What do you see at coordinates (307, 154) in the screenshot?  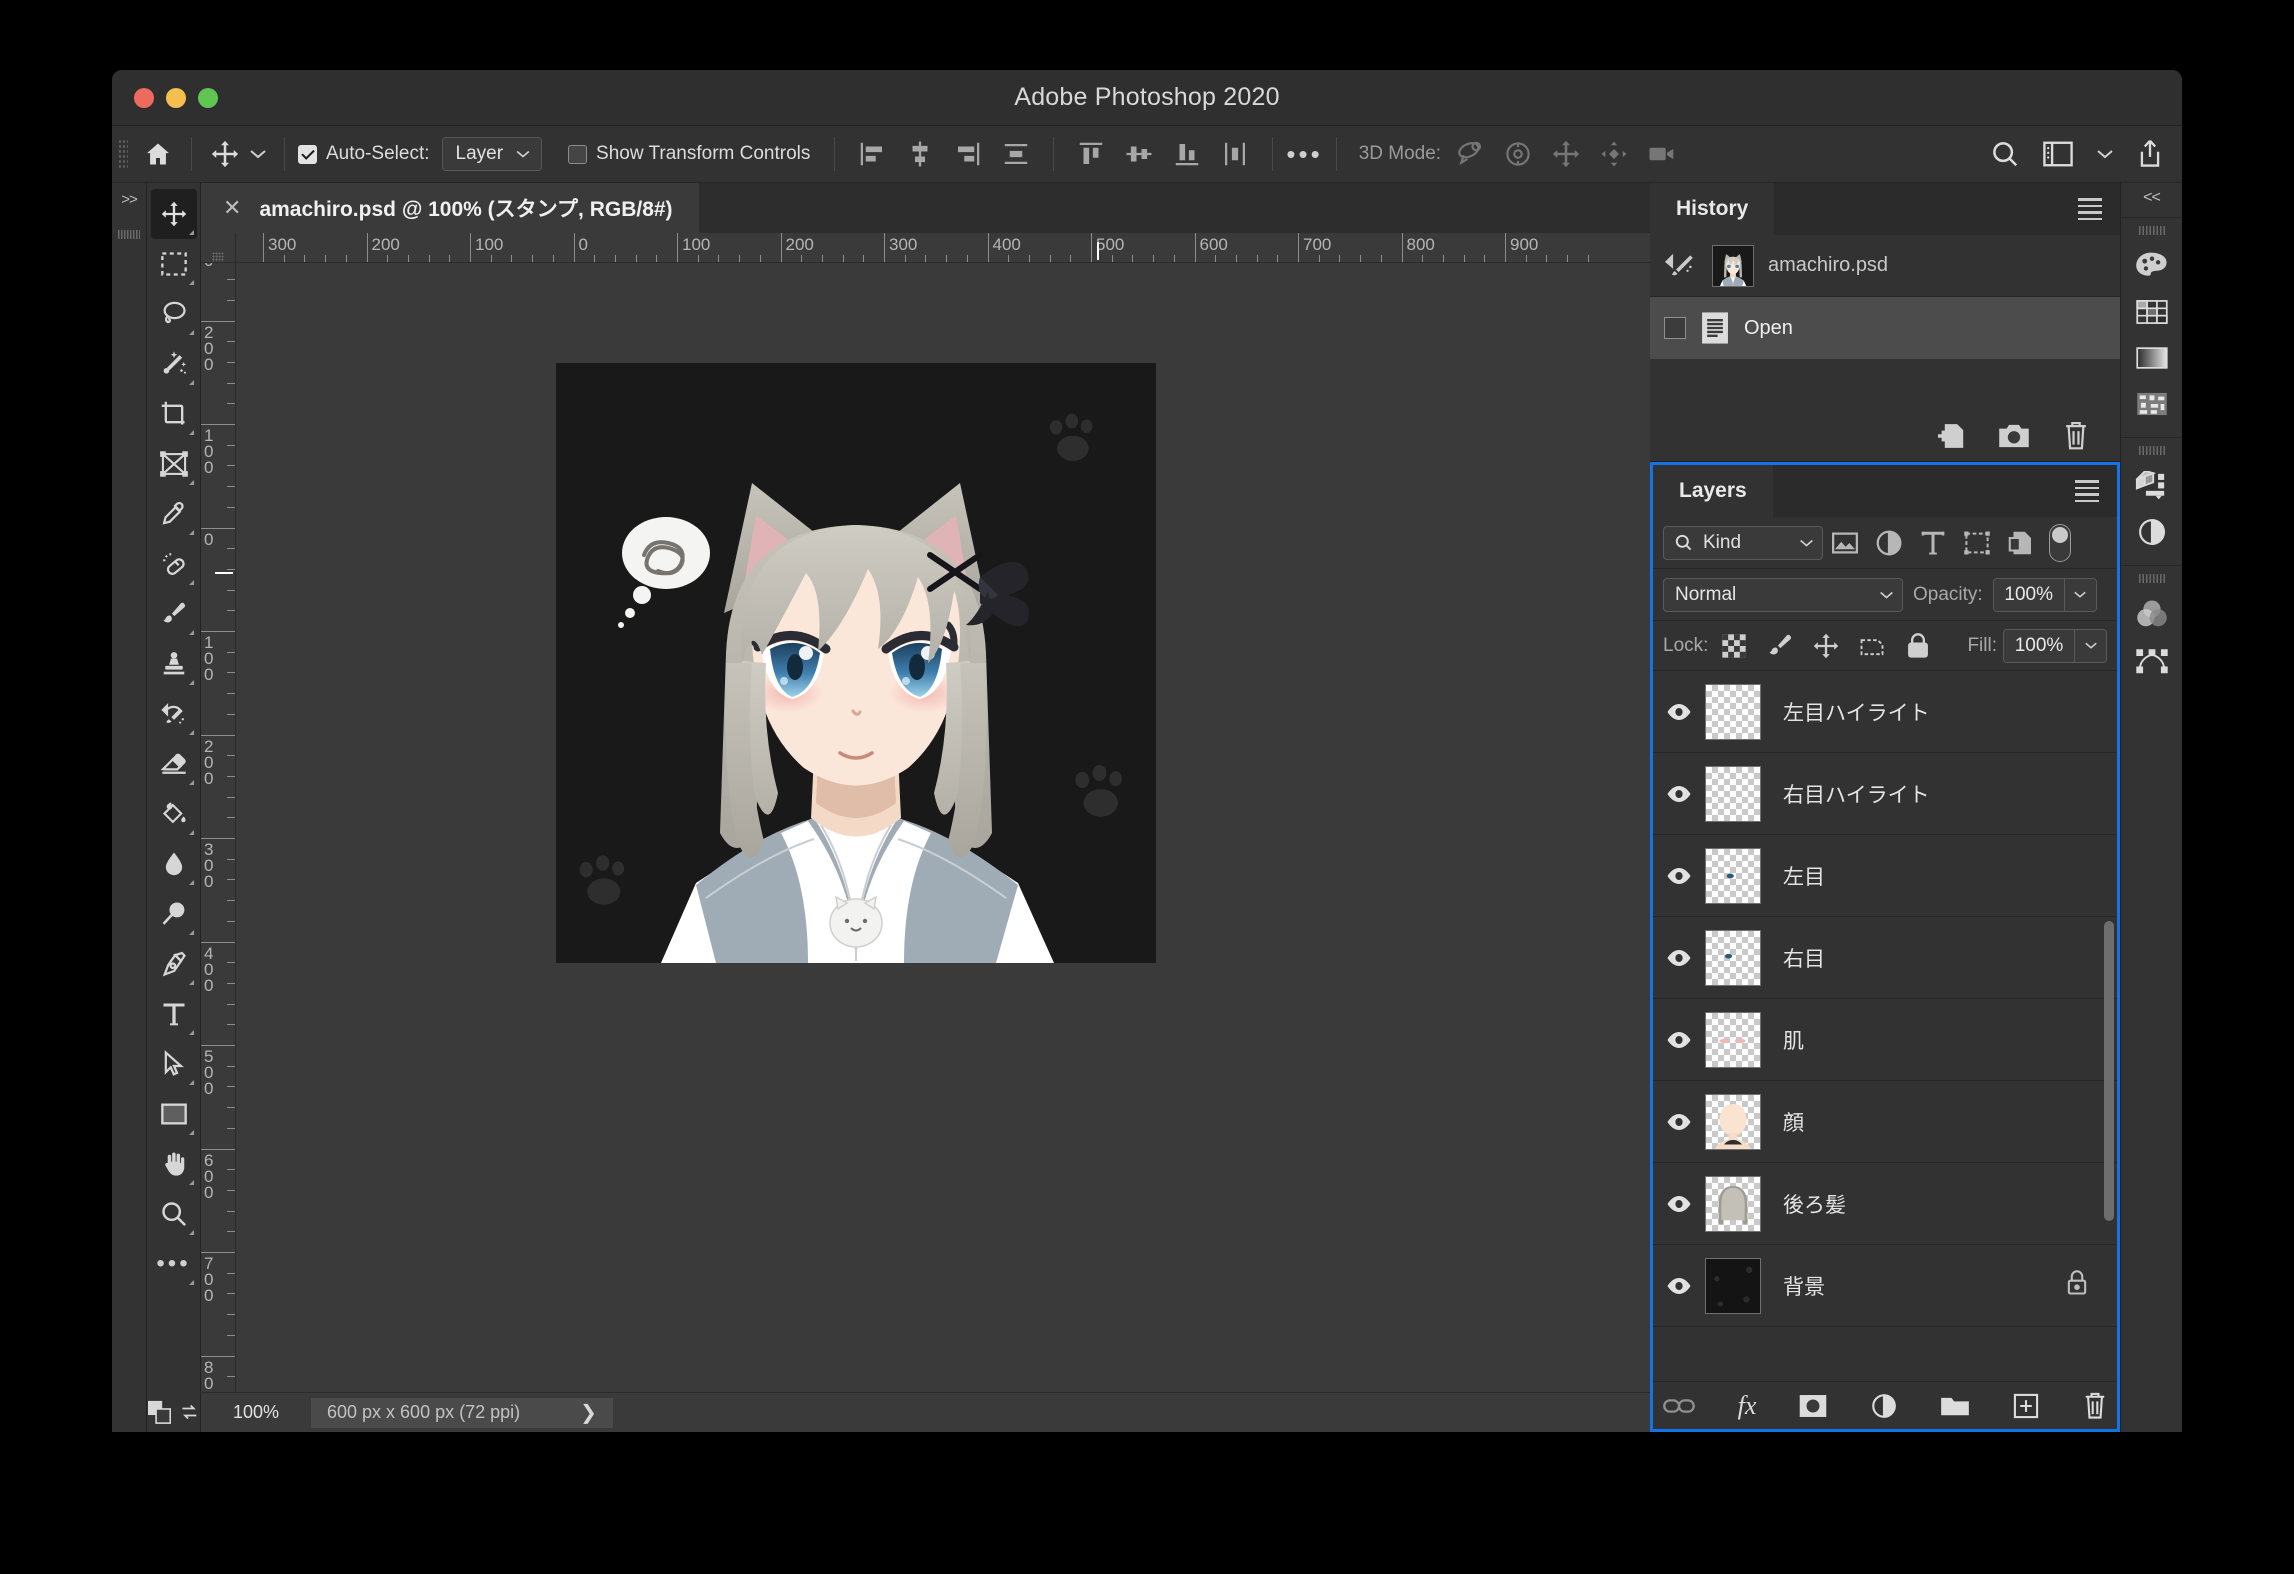 I see `auto-select-checkbox` at bounding box center [307, 154].